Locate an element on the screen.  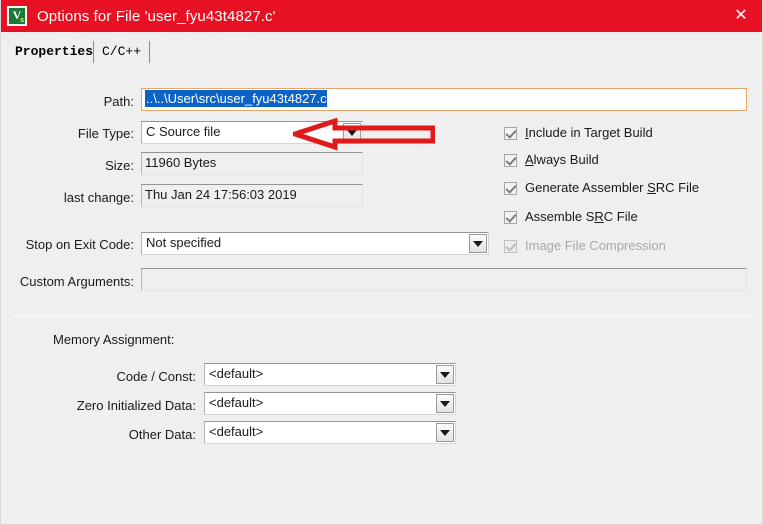
checkbox-label: Assemble SRC File is located at coordinates (581, 217).